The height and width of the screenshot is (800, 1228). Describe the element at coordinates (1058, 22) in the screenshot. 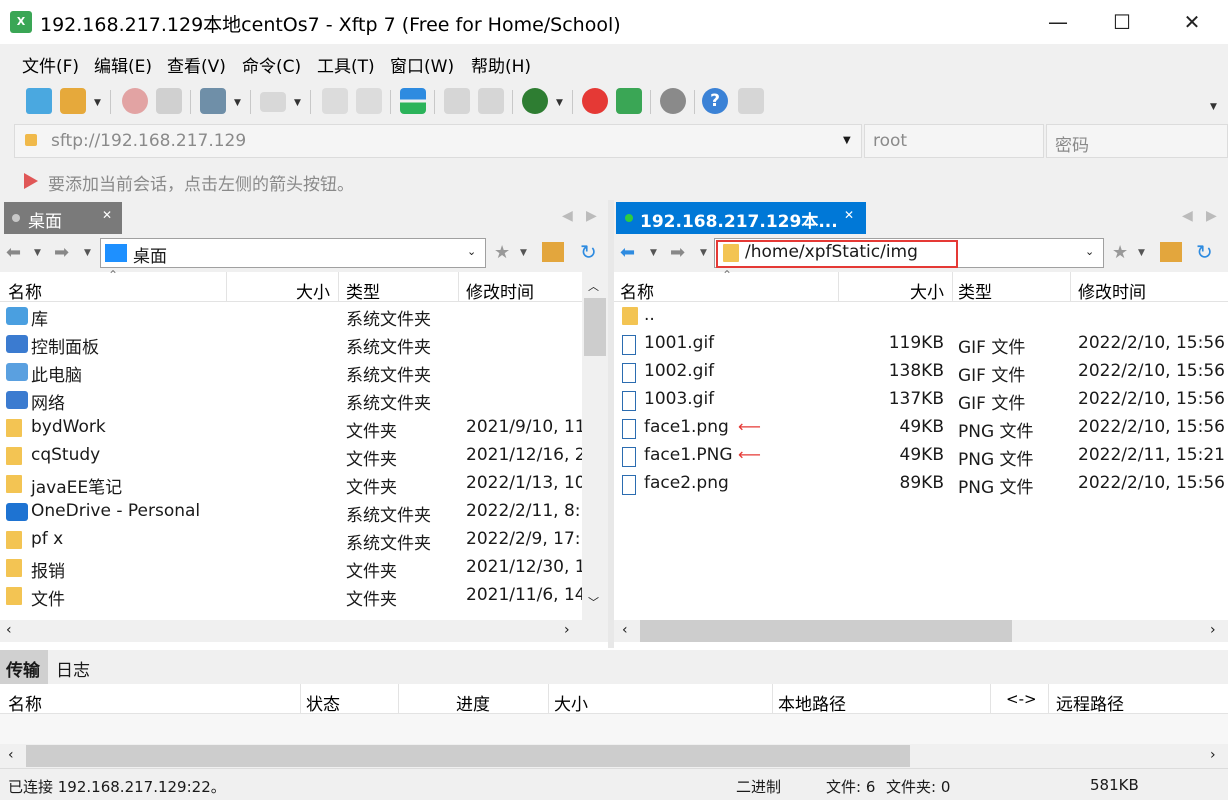

I see `minimize-button: —` at that location.